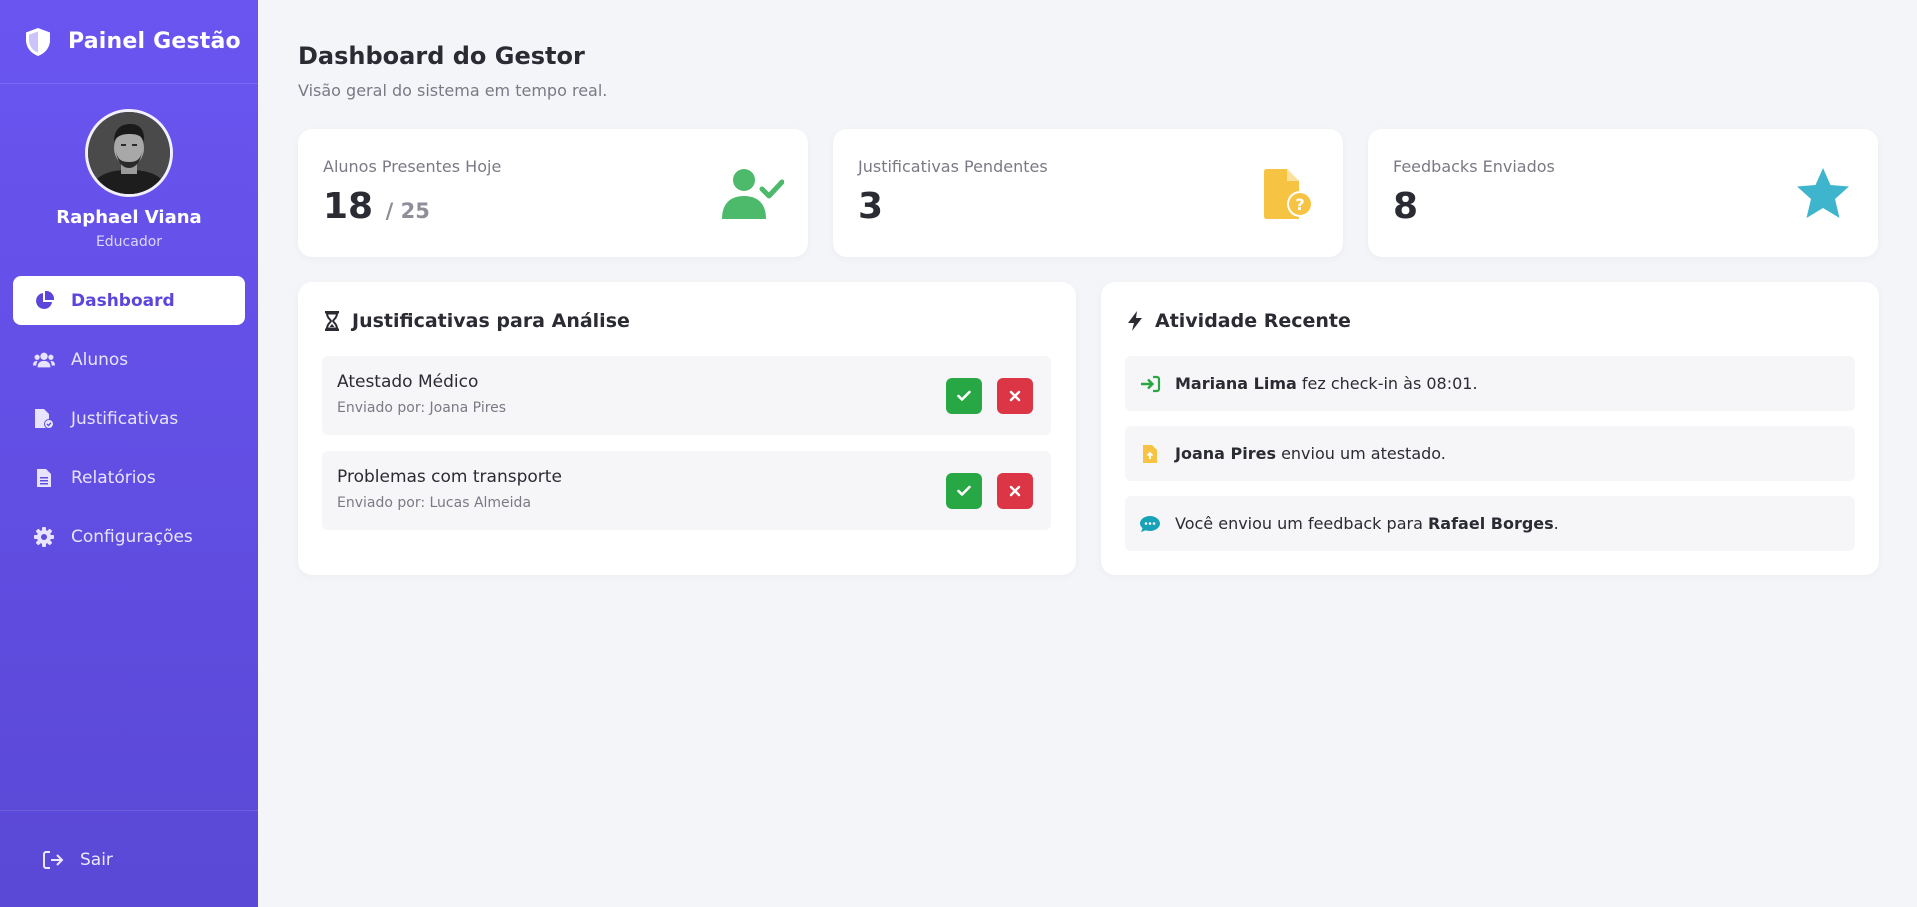 The image size is (1917, 907). I want to click on file-upload-icon, so click(1150, 454).